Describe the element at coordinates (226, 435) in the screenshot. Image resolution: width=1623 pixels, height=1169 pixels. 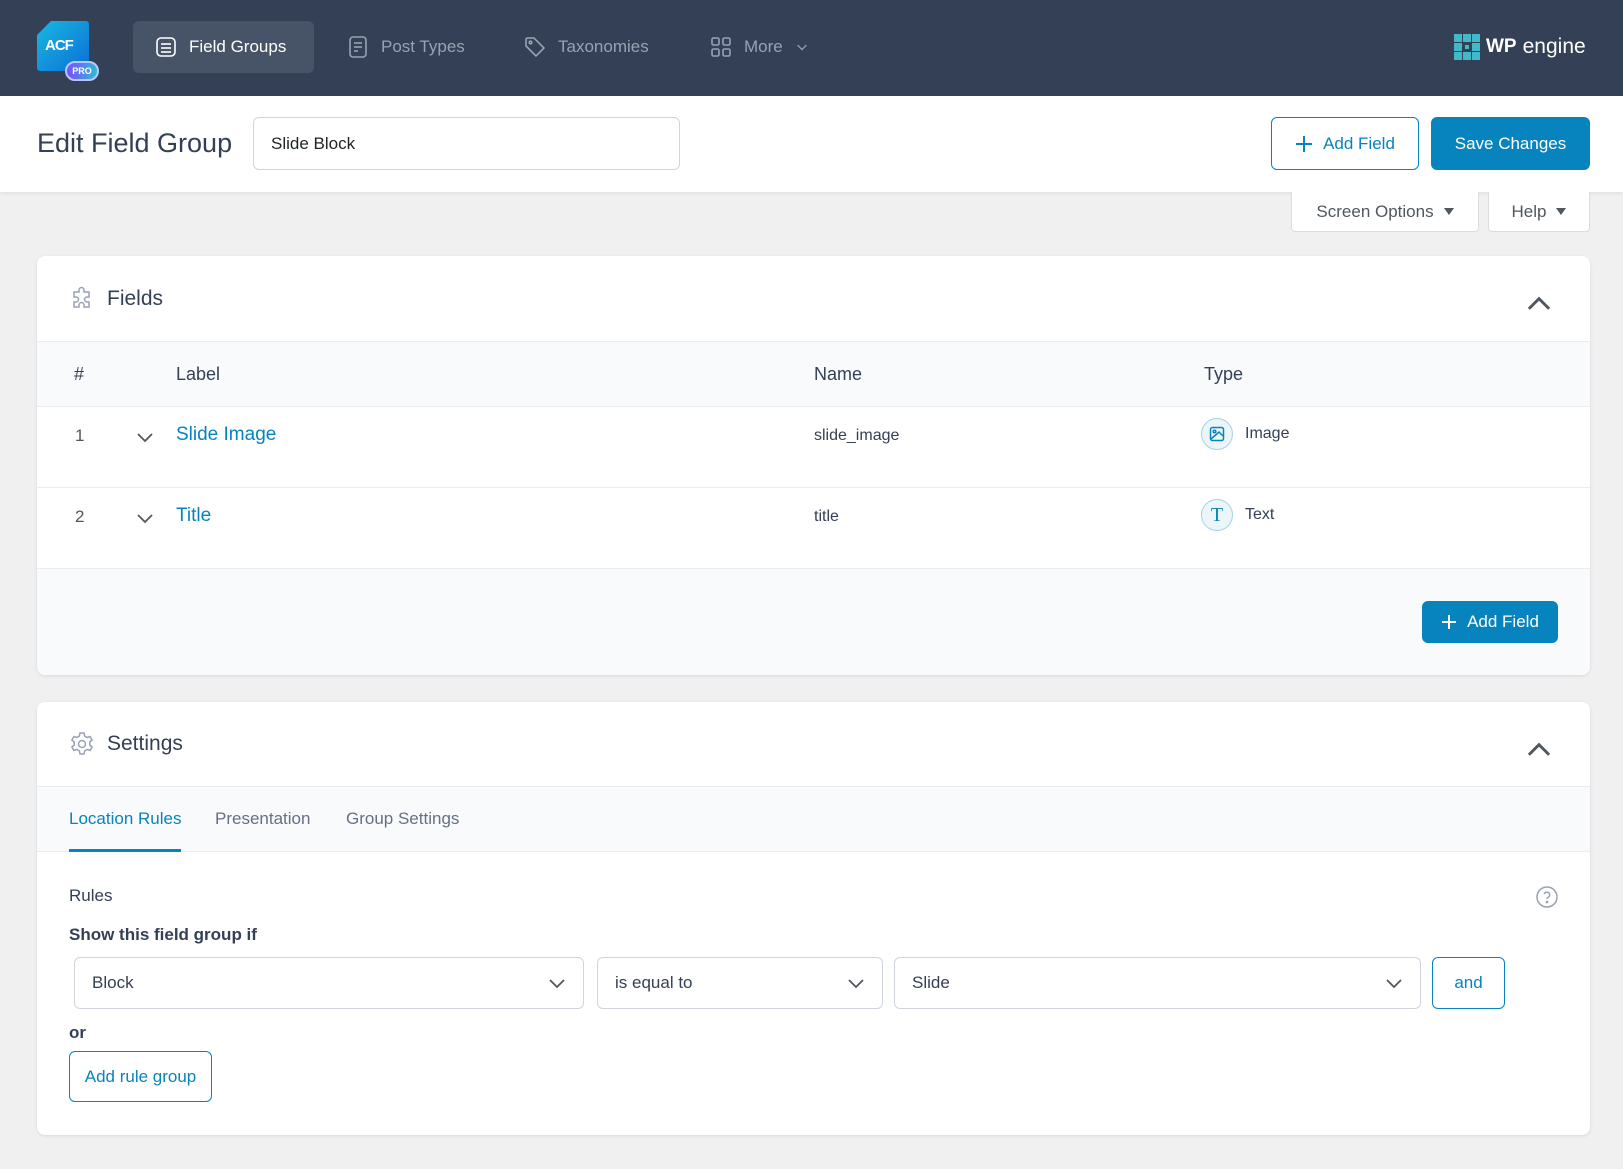
I see `field-label-link: Slide Image` at that location.